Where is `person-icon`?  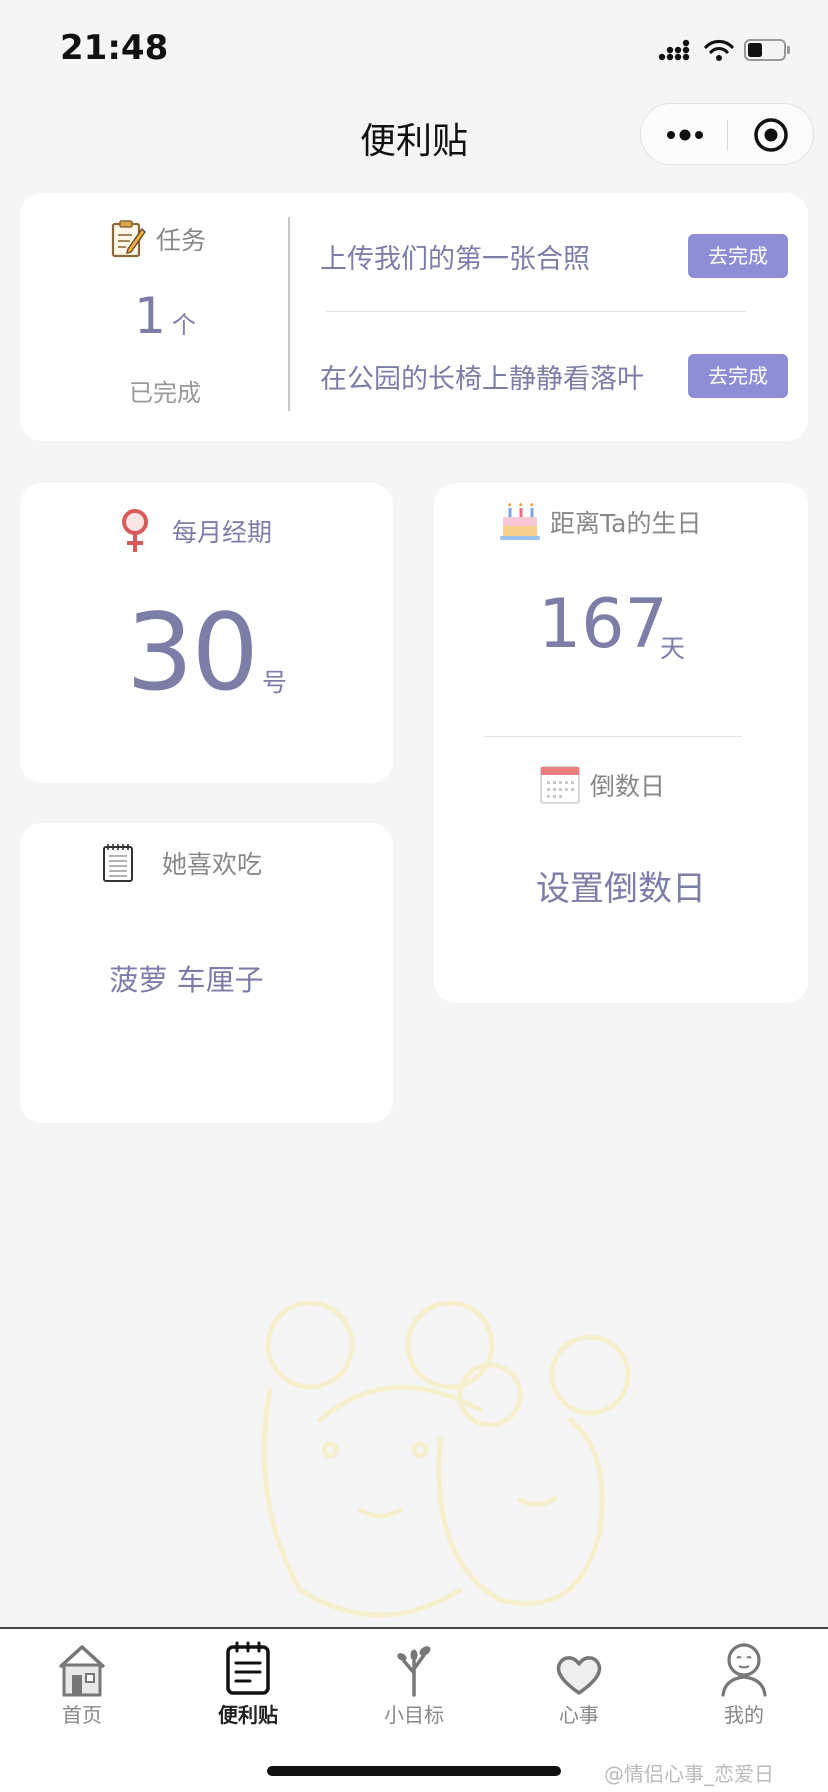
person-icon is located at coordinates (744, 1670).